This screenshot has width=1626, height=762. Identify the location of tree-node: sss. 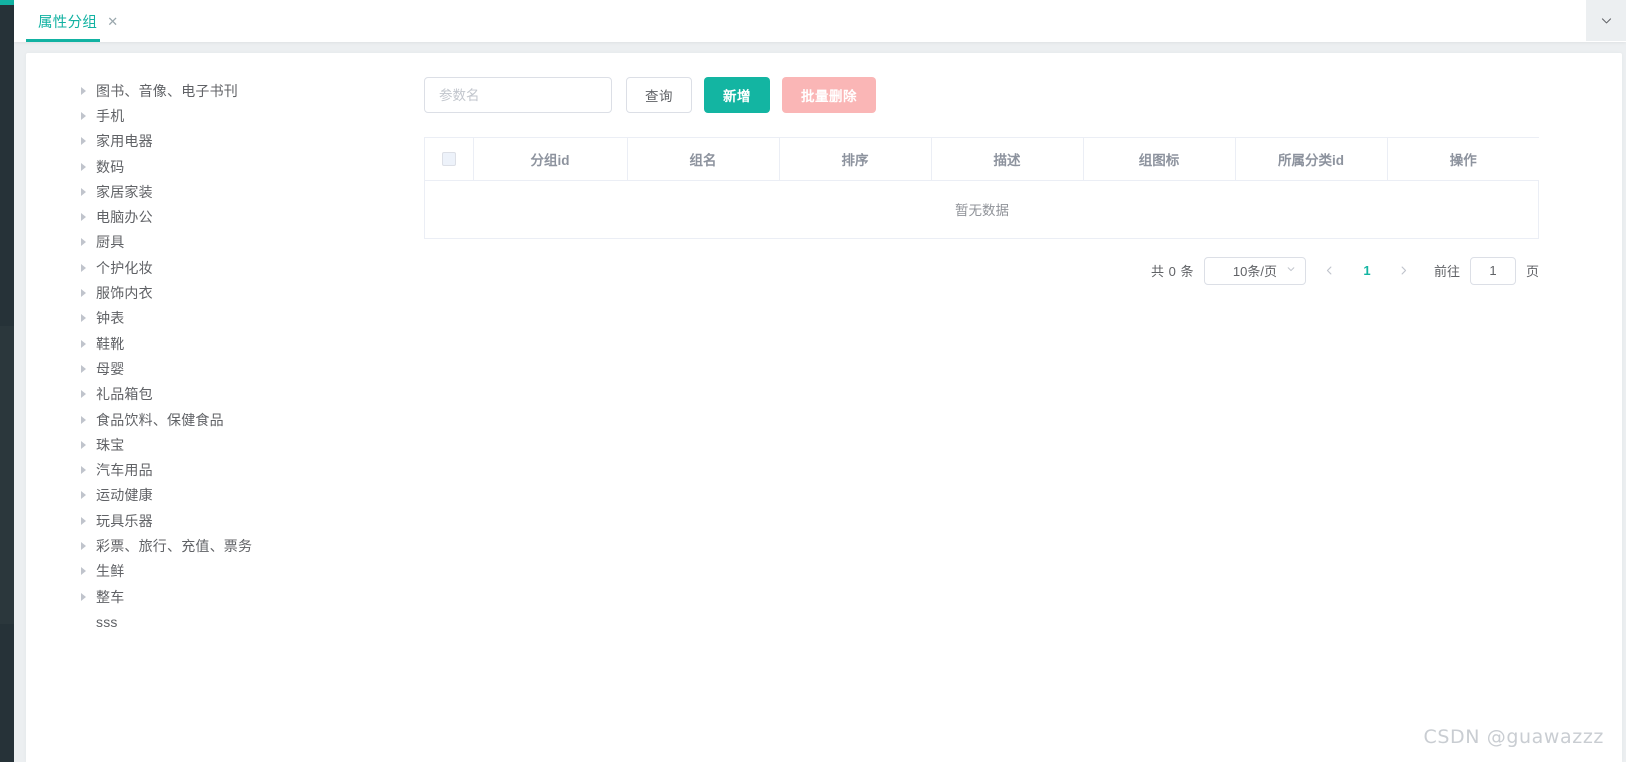
(232, 621).